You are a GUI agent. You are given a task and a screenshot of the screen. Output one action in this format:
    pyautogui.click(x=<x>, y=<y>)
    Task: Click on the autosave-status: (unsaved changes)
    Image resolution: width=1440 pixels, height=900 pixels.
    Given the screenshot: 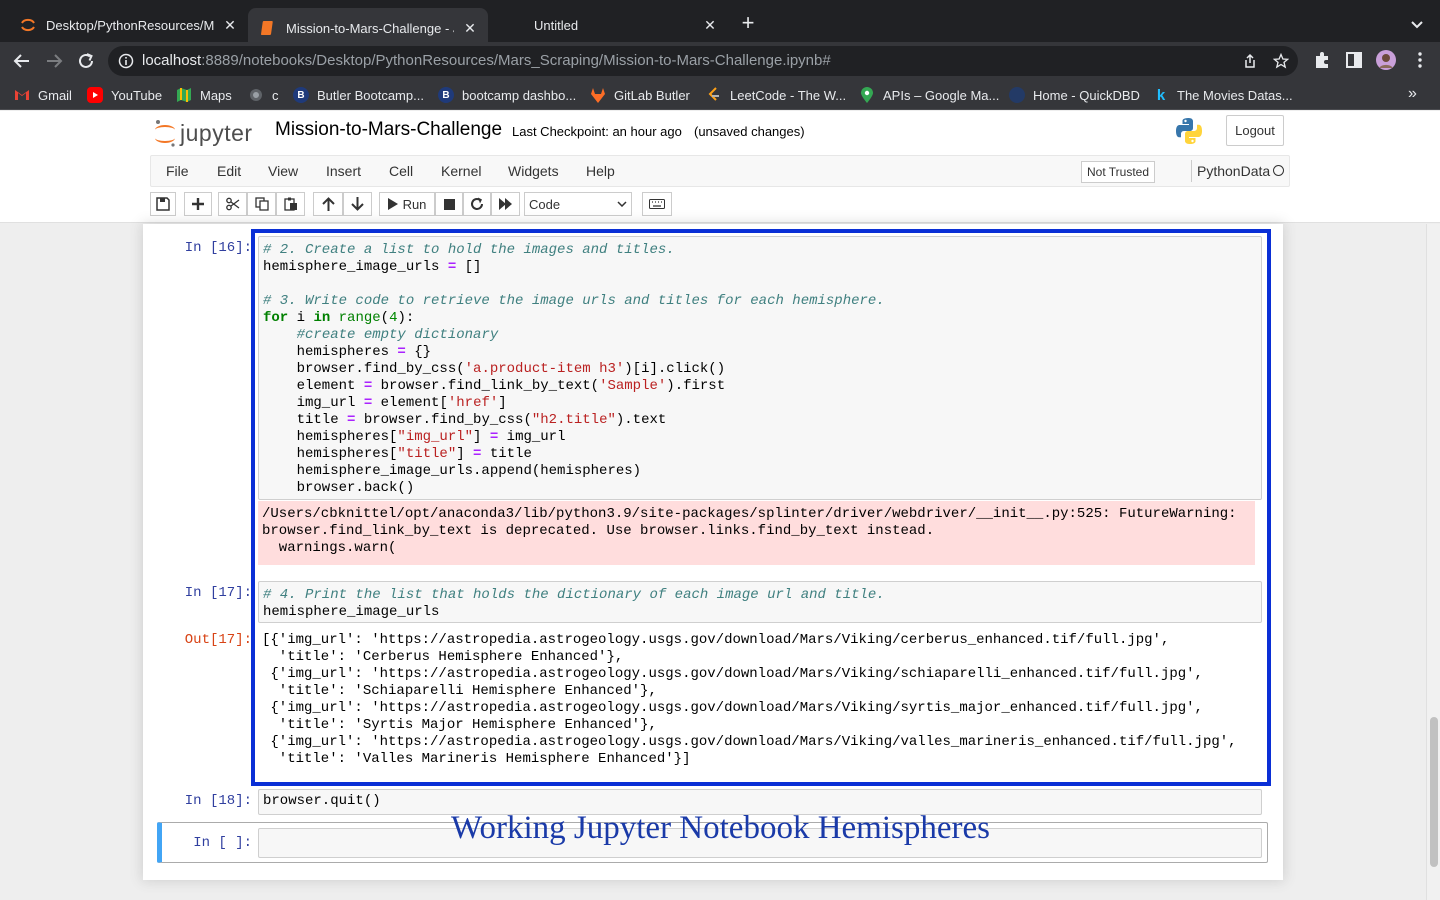 What is the action you would take?
    pyautogui.click(x=749, y=131)
    